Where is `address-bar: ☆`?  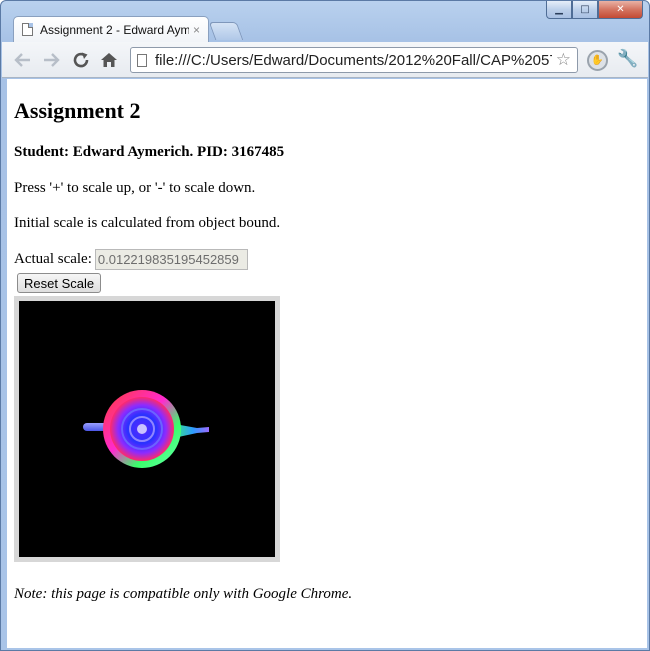 address-bar: ☆ is located at coordinates (354, 60).